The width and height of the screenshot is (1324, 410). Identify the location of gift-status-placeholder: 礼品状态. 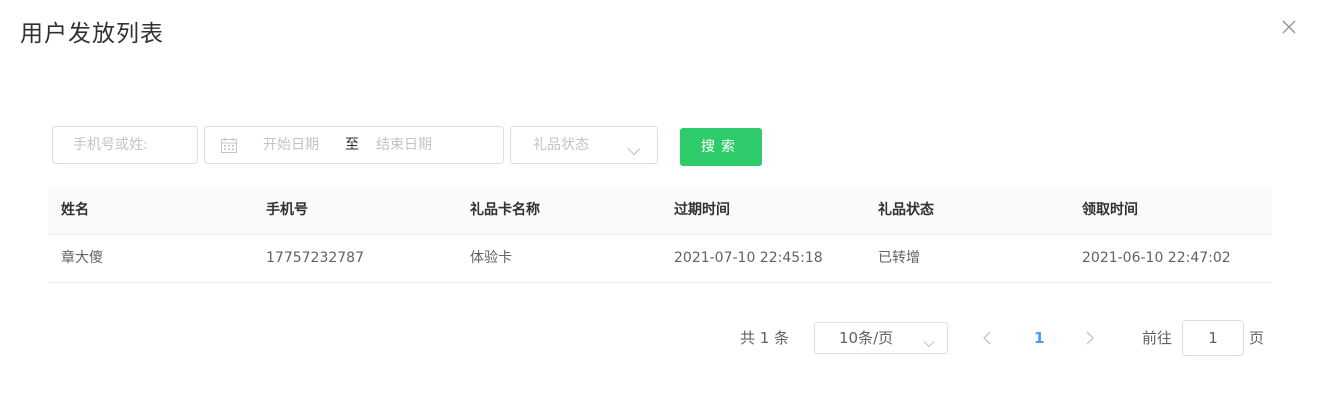
(561, 145).